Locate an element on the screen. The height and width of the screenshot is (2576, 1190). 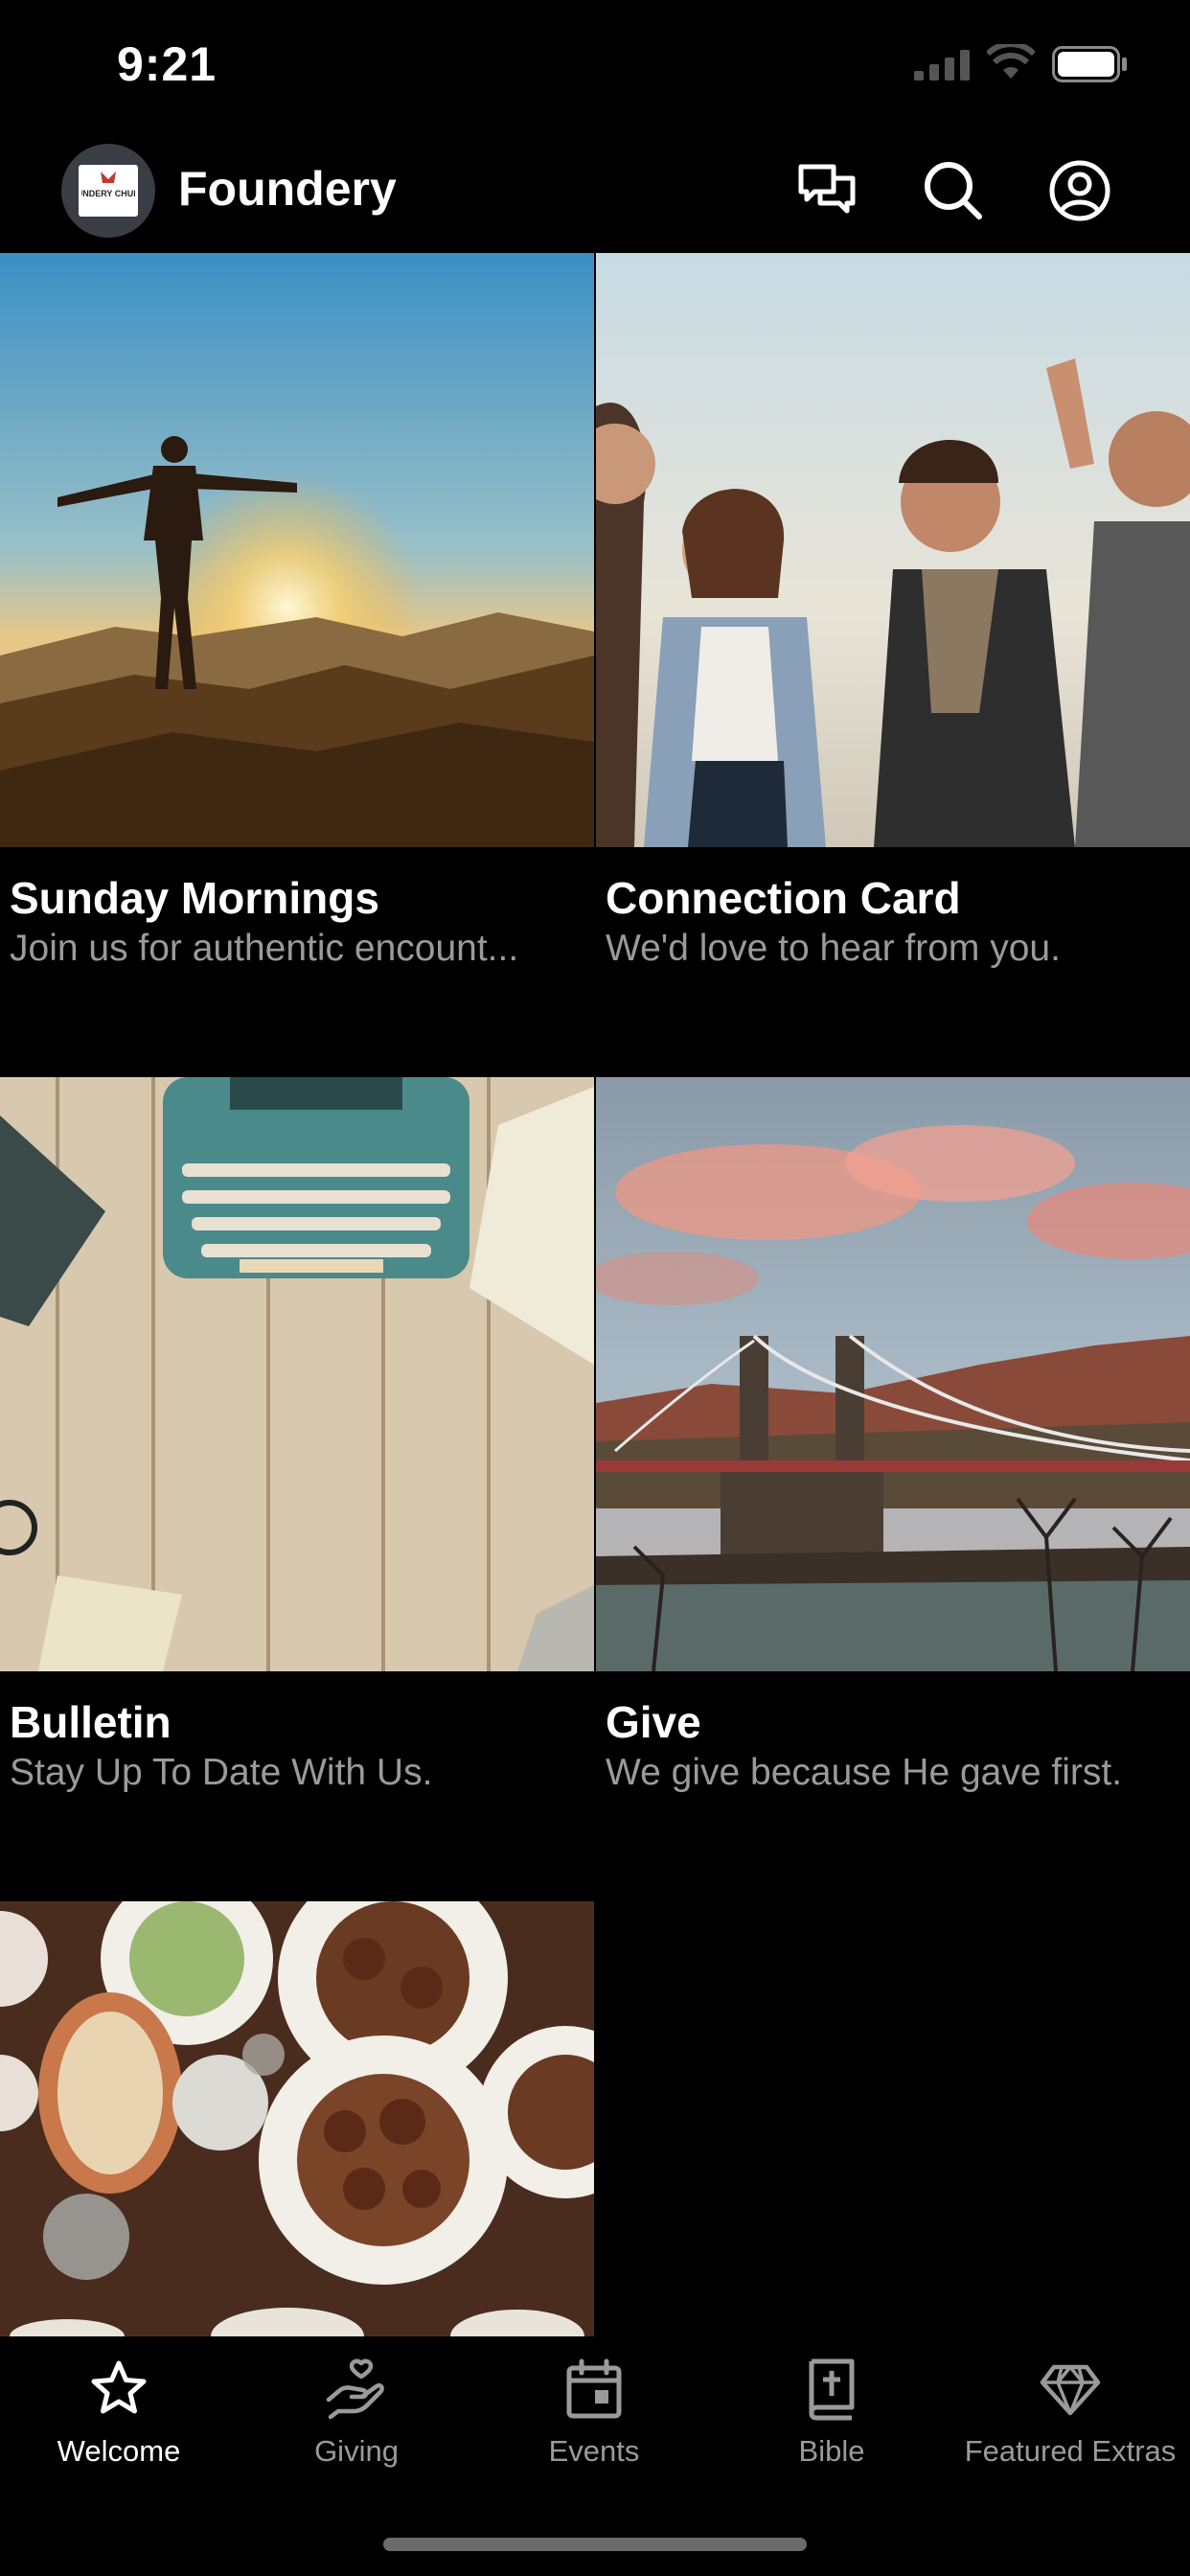
sunrise-mountain-photo is located at coordinates (297, 550).